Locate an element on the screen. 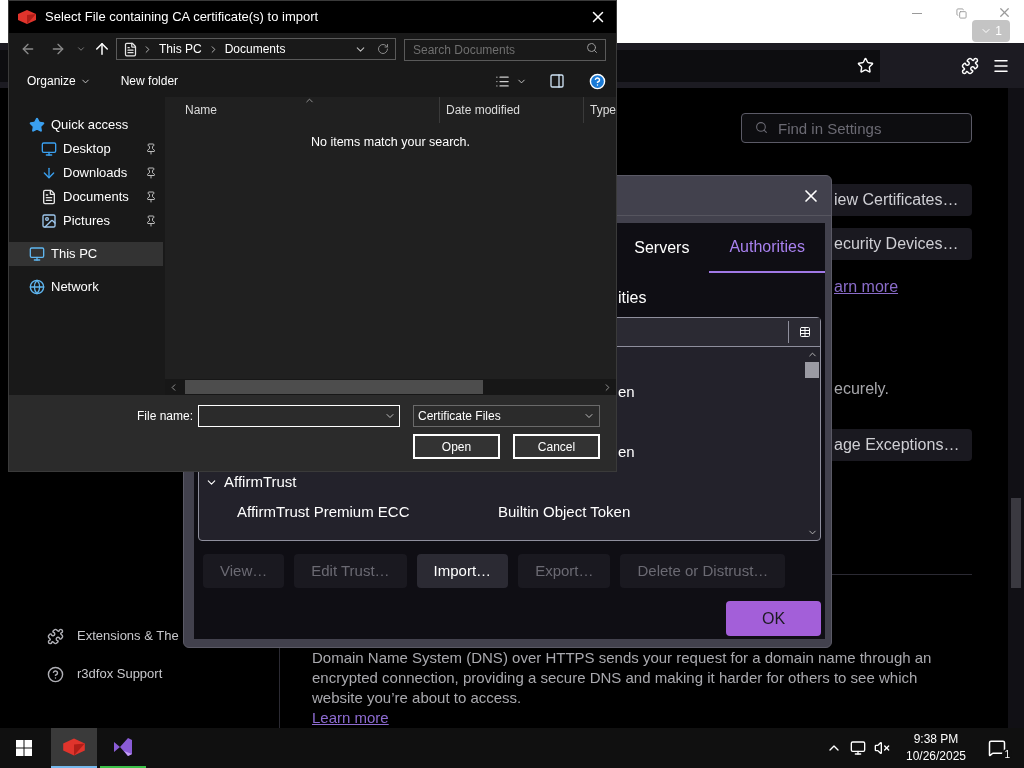 Image resolution: width=1024 pixels, height=768 pixels. learn-more-link: Learn more is located at coordinates (350, 718).